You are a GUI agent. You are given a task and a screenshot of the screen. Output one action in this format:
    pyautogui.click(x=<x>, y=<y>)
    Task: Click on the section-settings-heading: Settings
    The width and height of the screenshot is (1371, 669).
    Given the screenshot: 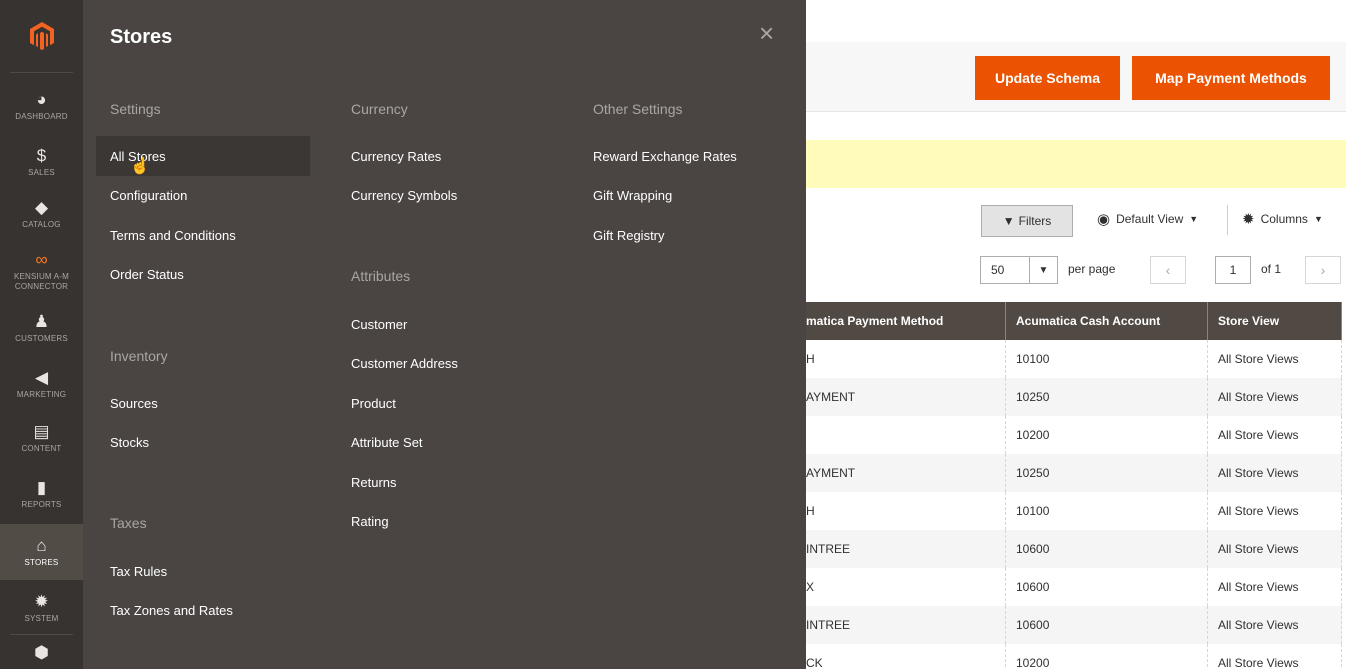 What is the action you would take?
    pyautogui.click(x=135, y=109)
    